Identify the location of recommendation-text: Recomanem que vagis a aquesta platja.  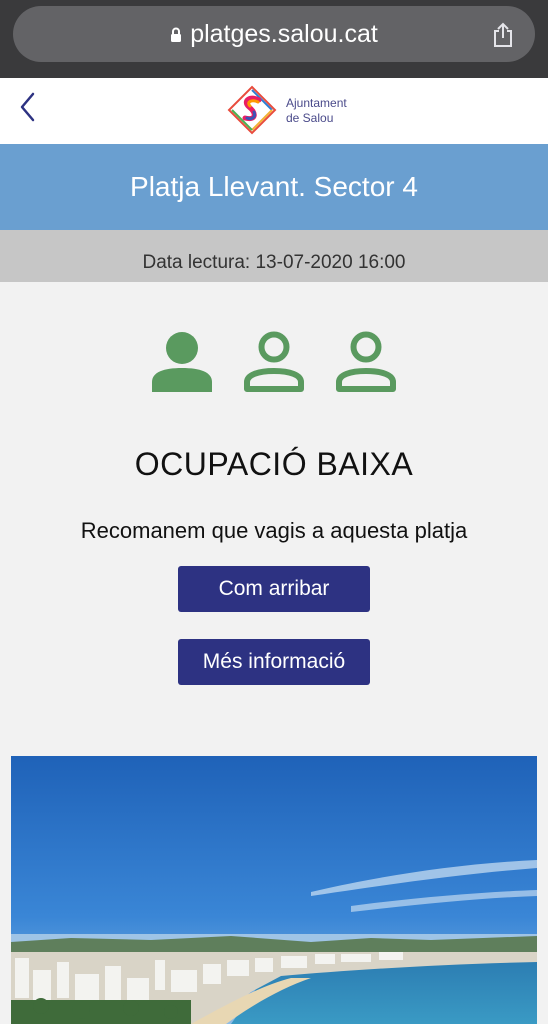
(274, 530).